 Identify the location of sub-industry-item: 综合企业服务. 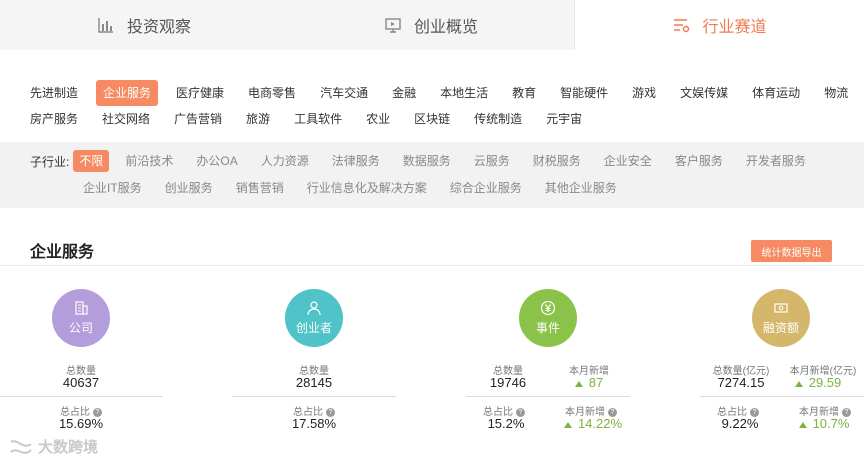
(486, 188).